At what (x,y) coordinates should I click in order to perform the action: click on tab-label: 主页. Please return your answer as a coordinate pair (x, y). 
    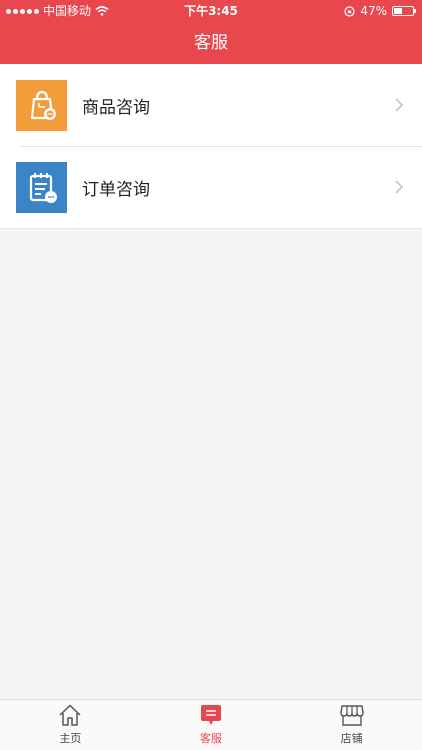
    Looking at the image, I should click on (70, 738).